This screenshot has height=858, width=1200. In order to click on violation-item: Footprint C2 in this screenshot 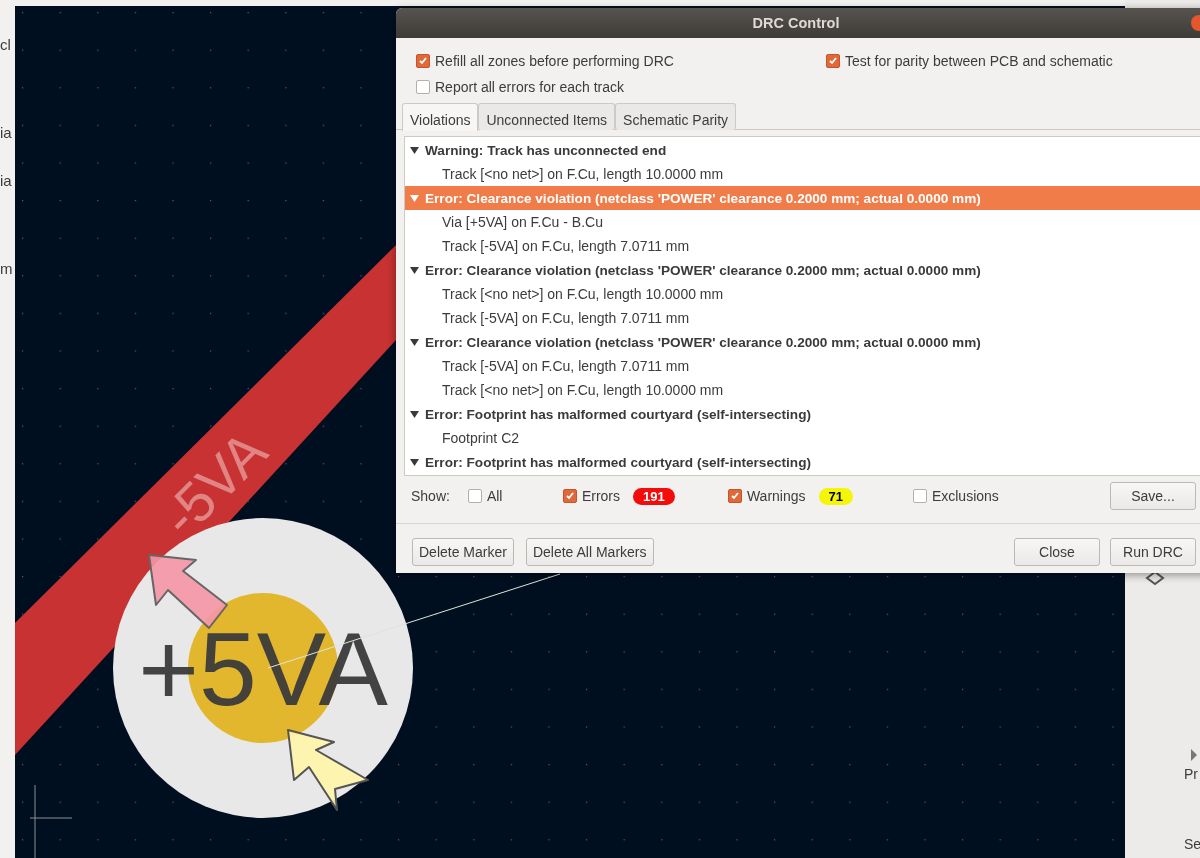, I will do `click(802, 438)`.